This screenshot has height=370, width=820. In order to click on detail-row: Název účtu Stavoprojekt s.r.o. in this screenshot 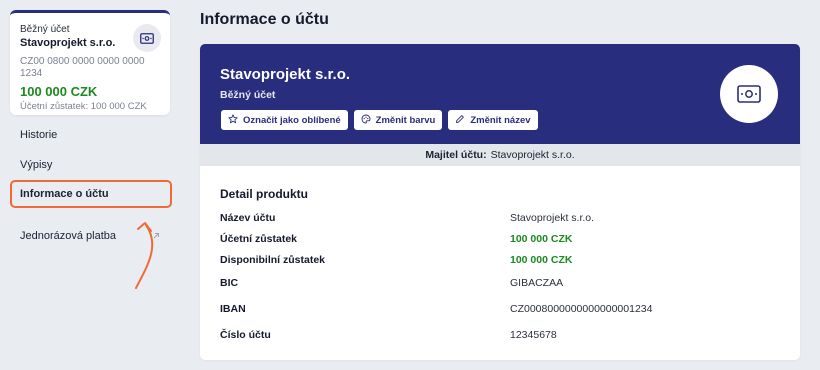, I will do `click(500, 220)`.